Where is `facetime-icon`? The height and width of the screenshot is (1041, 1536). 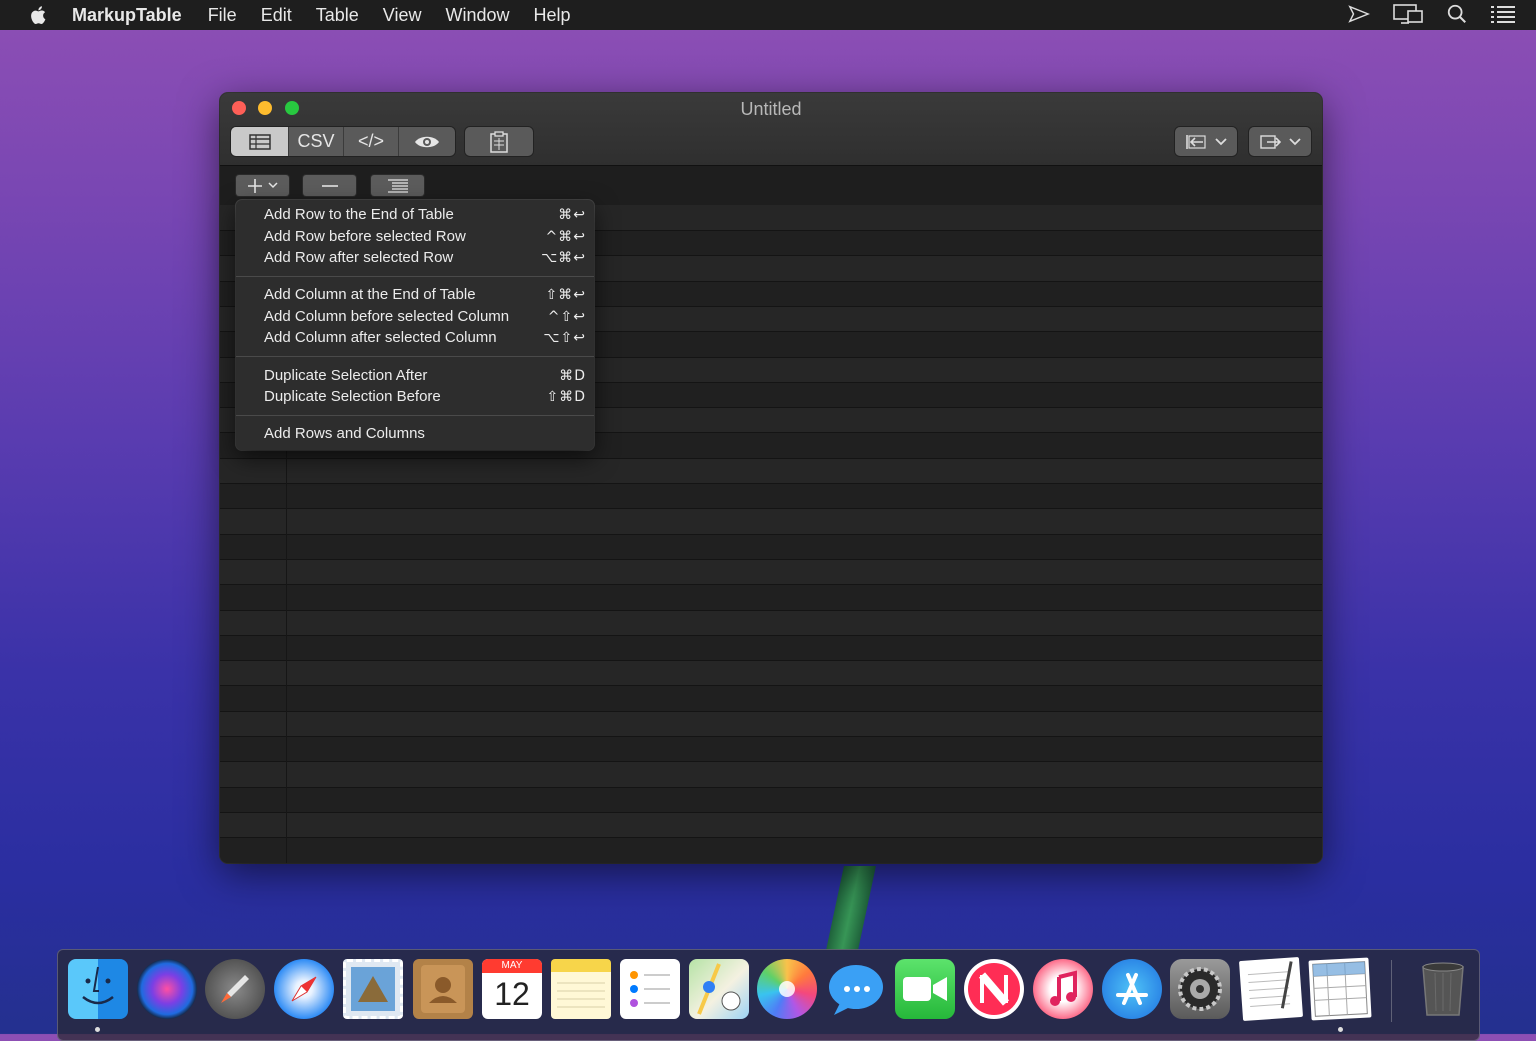
facetime-icon is located at coordinates (925, 989).